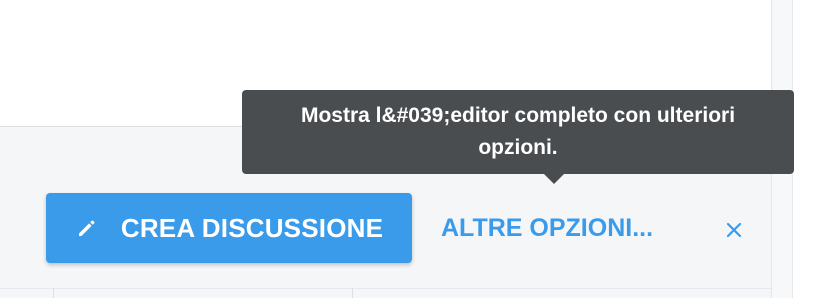 The width and height of the screenshot is (830, 298). What do you see at coordinates (87, 228) in the screenshot?
I see `pencil-icon` at bounding box center [87, 228].